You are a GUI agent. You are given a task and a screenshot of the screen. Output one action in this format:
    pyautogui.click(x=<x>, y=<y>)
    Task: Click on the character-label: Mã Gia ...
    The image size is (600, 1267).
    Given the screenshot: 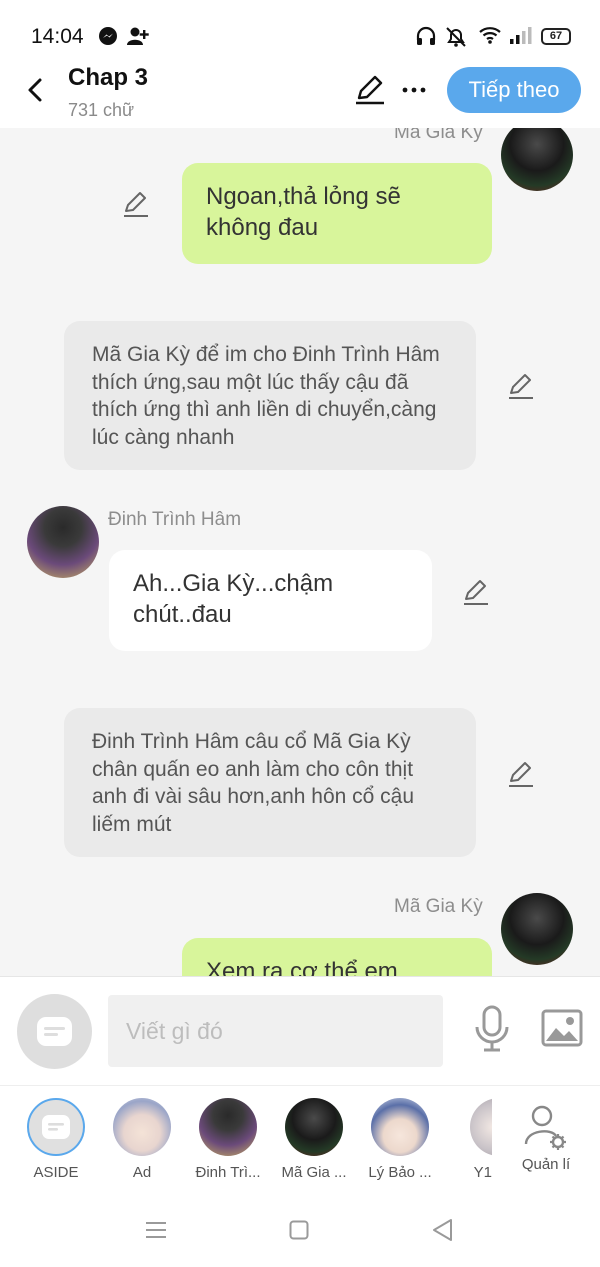 What is the action you would take?
    pyautogui.click(x=314, y=1172)
    